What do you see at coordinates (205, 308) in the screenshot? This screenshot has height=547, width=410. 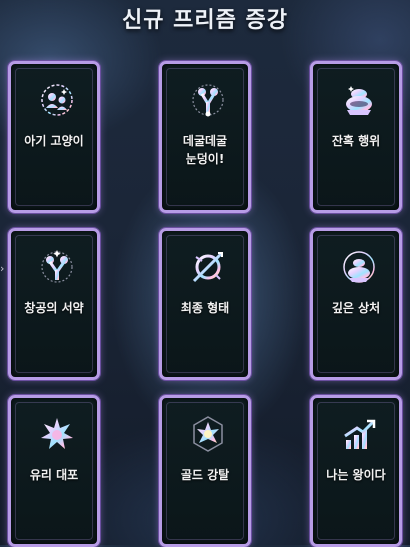 I see `card-label: 최종 형태` at bounding box center [205, 308].